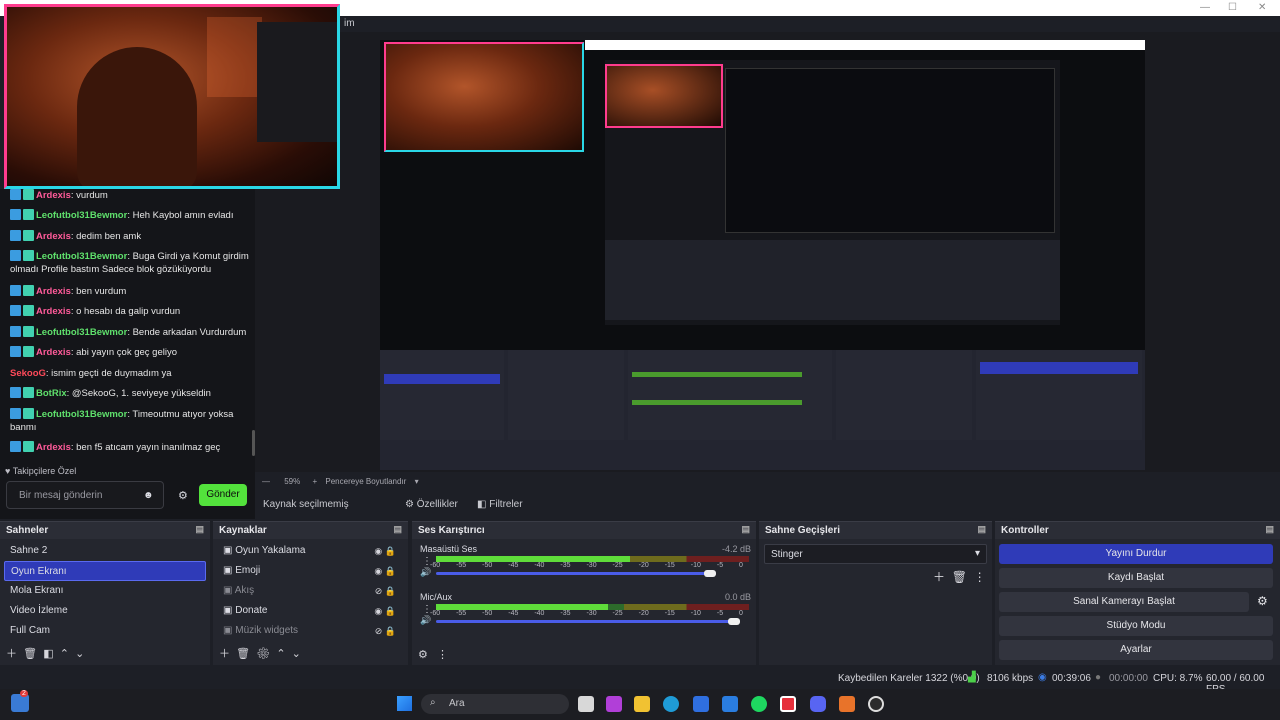  Describe the element at coordinates (130, 195) in the screenshot. I see `chat-message: Ardexis: vurdum` at that location.